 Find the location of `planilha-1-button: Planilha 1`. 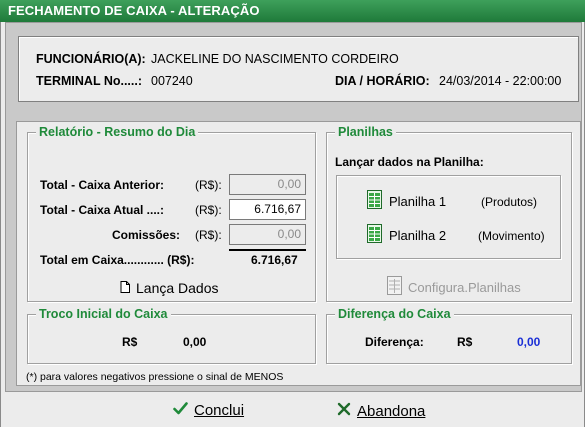

planilha-1-button: Planilha 1 is located at coordinates (406, 201).